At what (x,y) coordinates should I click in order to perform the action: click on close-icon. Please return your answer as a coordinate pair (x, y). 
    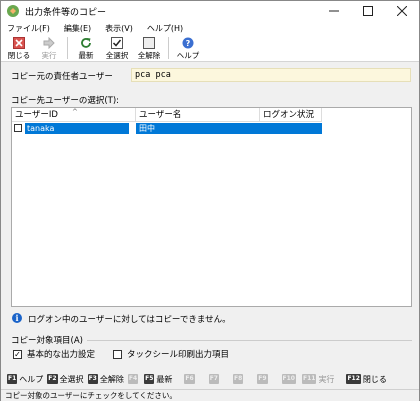
    Looking at the image, I should click on (402, 11).